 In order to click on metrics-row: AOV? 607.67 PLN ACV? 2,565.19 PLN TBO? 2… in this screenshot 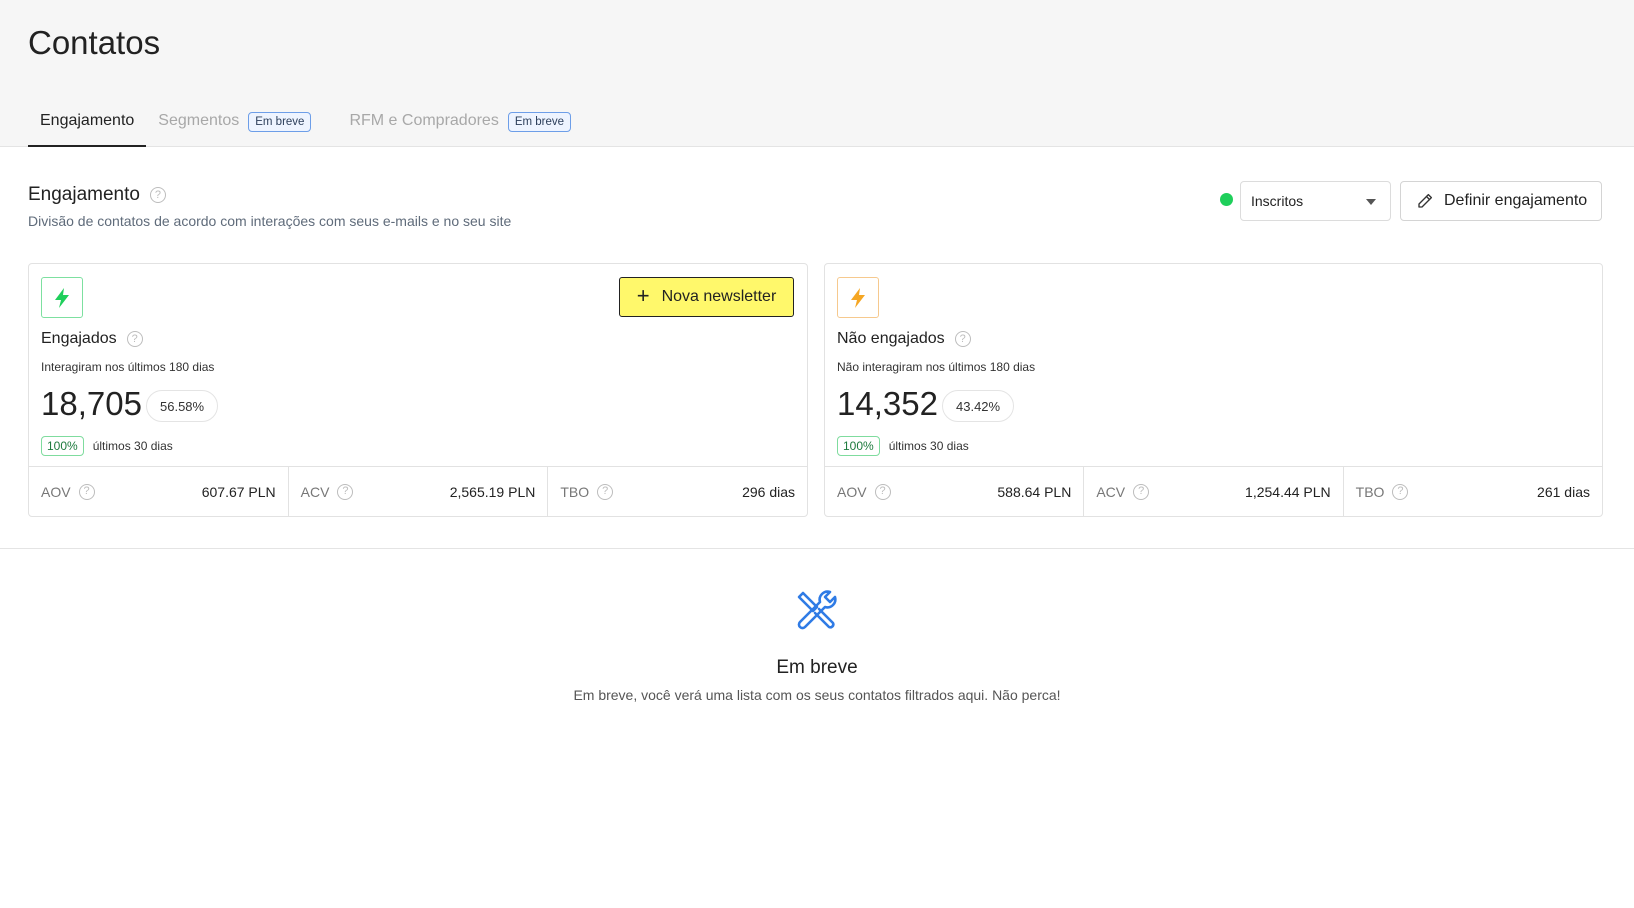, I will do `click(418, 491)`.